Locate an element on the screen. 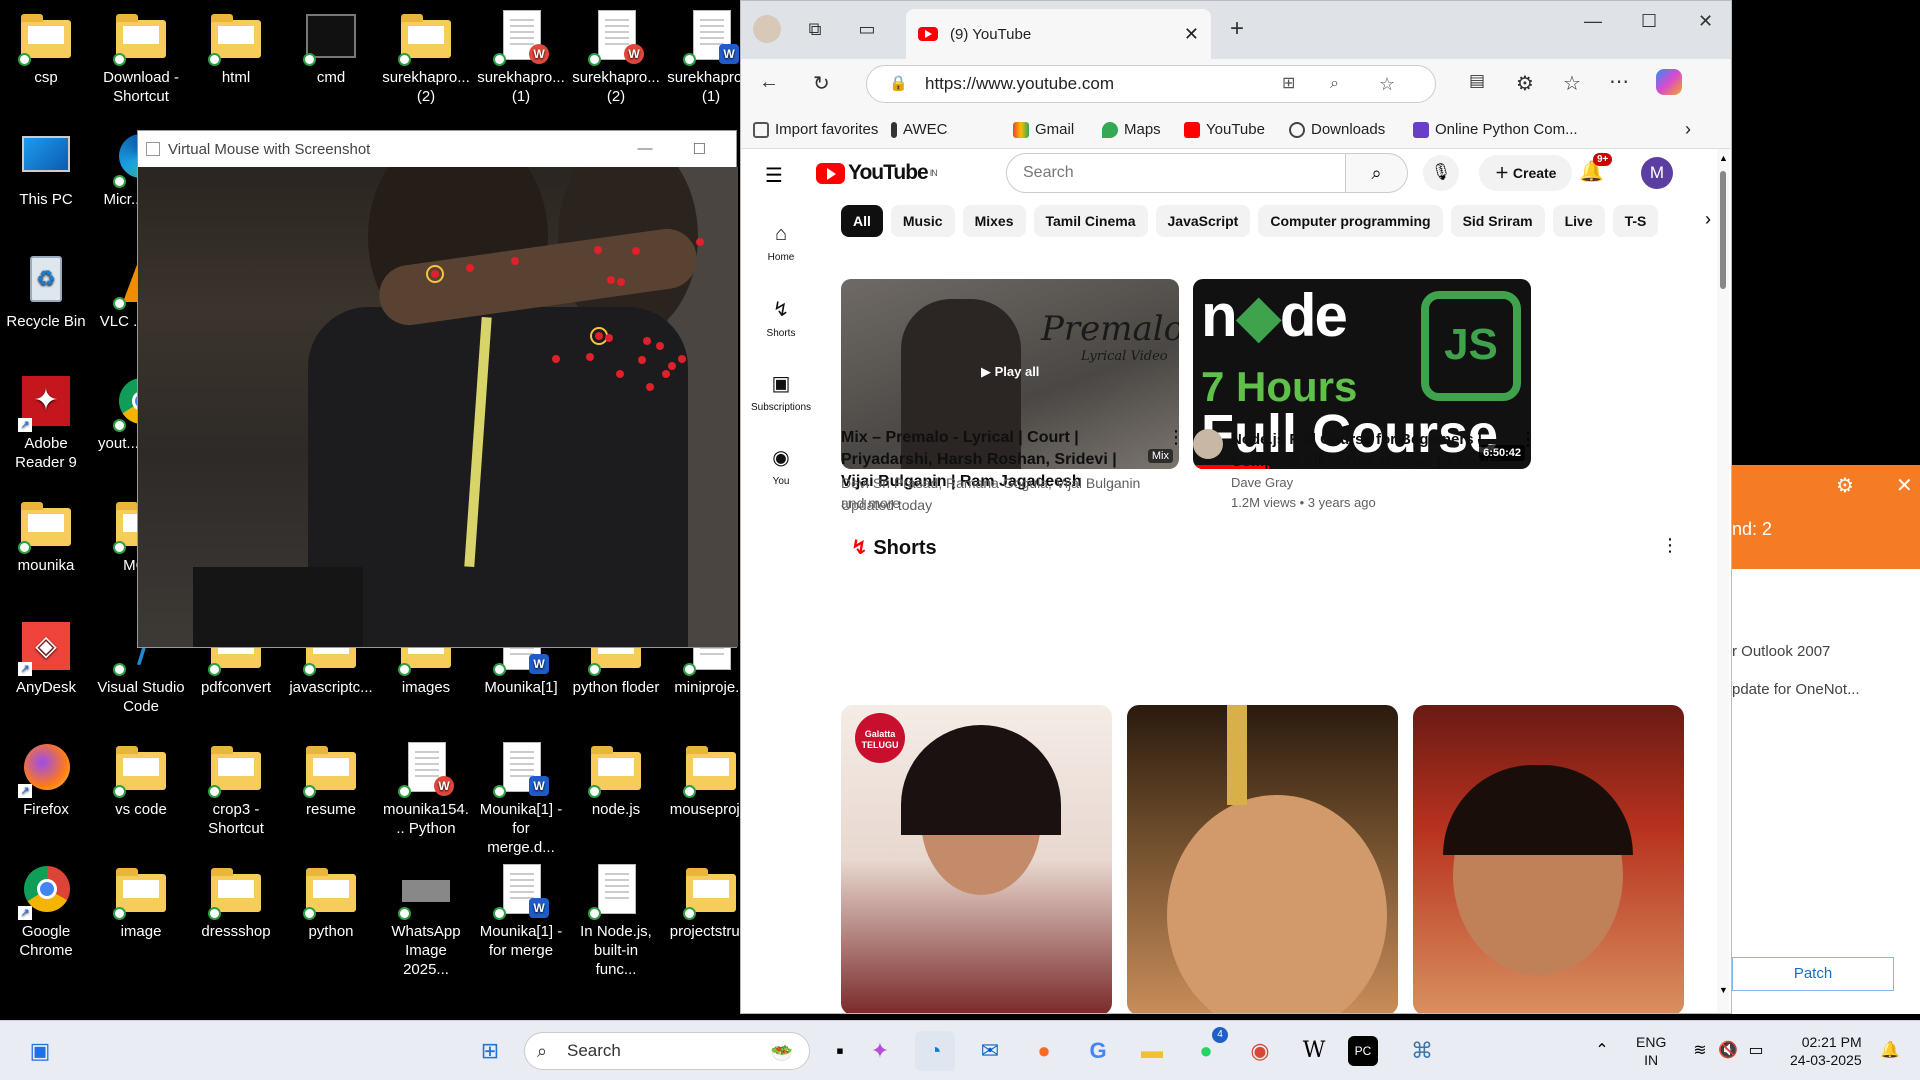 This screenshot has height=1080, width=1920. close-icon: ✕ is located at coordinates (1904, 485).